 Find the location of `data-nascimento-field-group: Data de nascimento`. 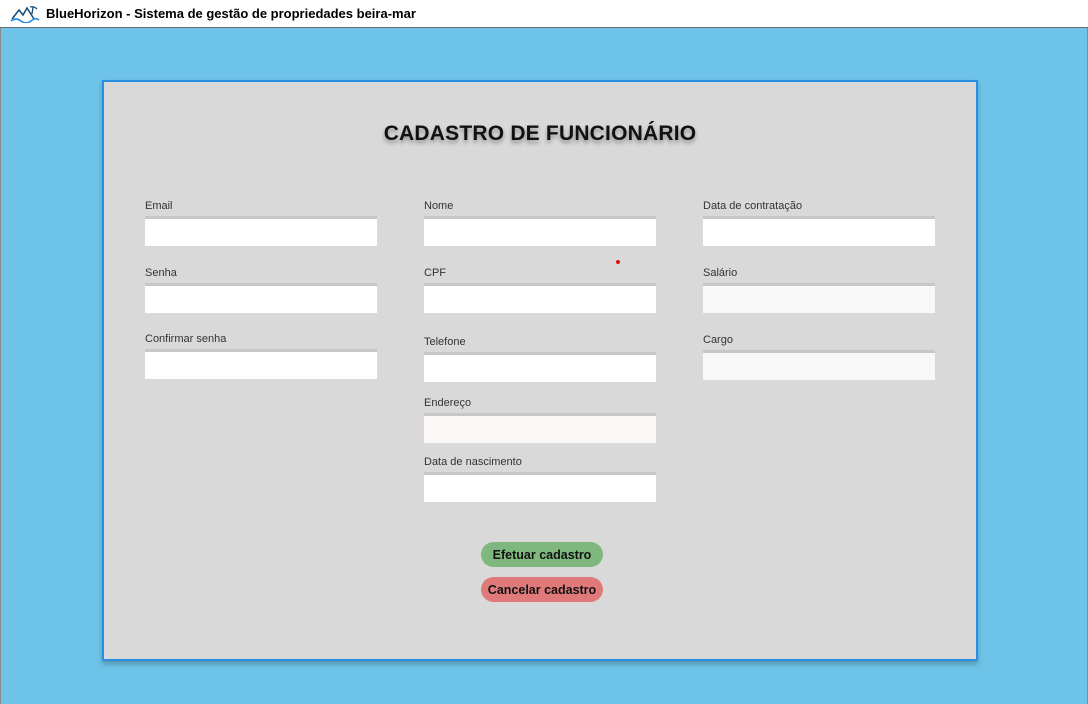

data-nascimento-field-group: Data de nascimento is located at coordinates (540, 478).